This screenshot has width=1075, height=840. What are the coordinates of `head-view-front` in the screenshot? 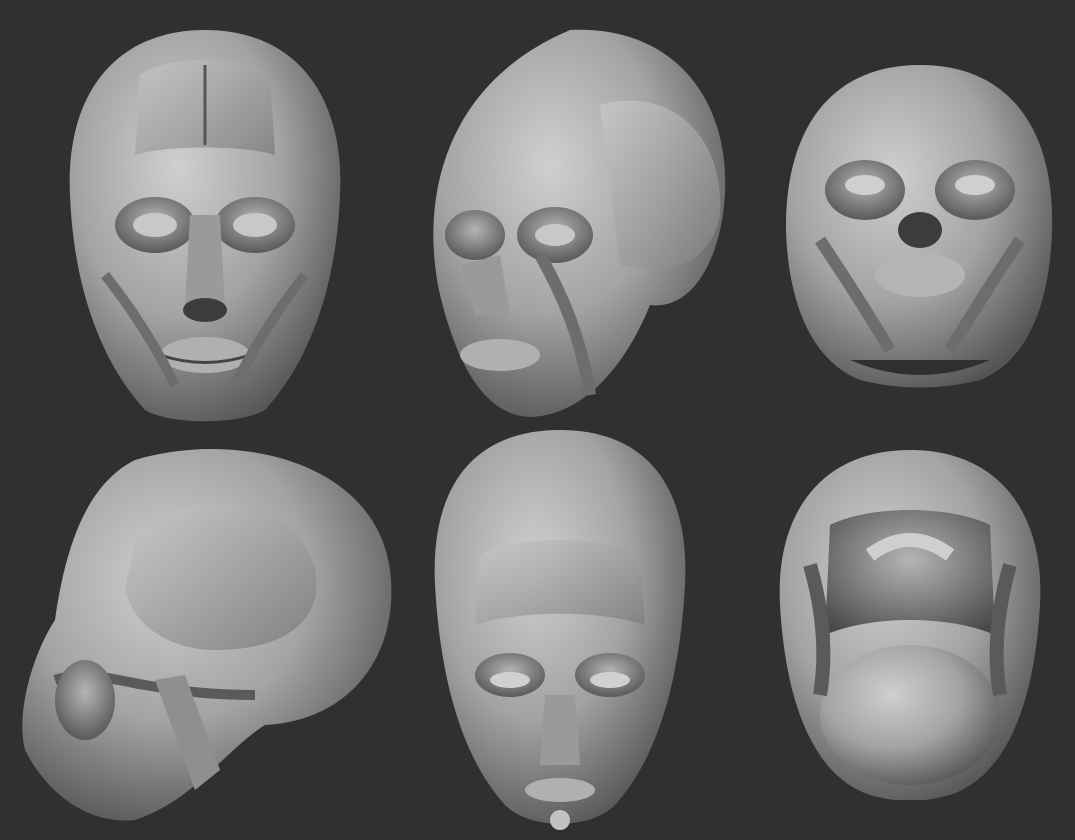 It's located at (205, 225).